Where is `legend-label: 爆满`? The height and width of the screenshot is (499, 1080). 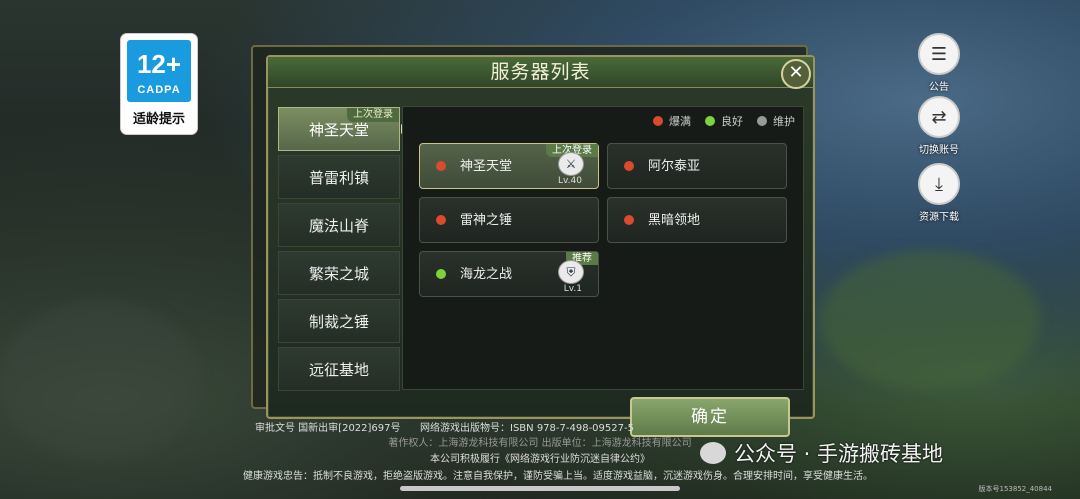
legend-label: 爆满 is located at coordinates (680, 121).